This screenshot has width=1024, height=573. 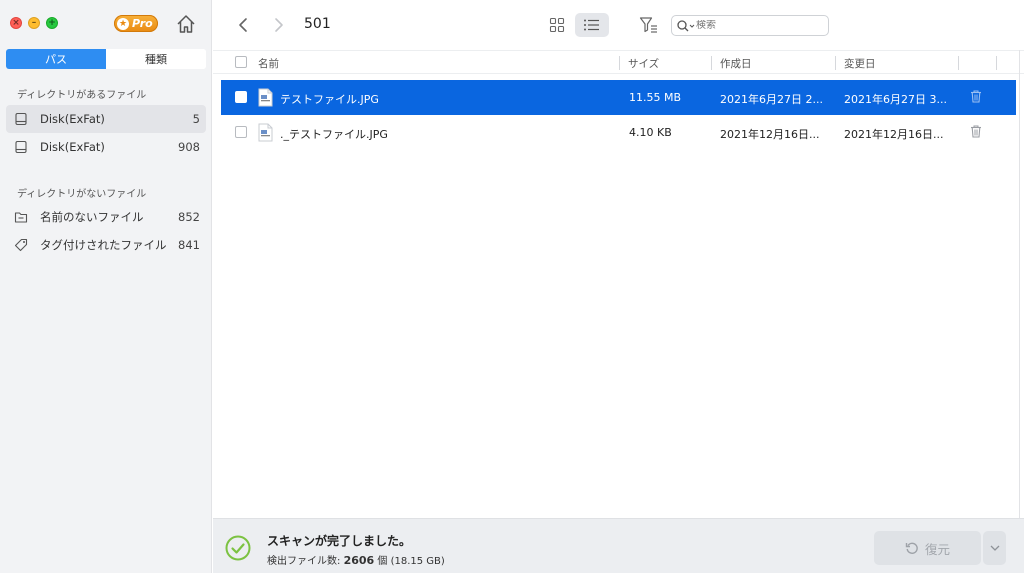 I want to click on minimize-icon: –, so click(x=34, y=23).